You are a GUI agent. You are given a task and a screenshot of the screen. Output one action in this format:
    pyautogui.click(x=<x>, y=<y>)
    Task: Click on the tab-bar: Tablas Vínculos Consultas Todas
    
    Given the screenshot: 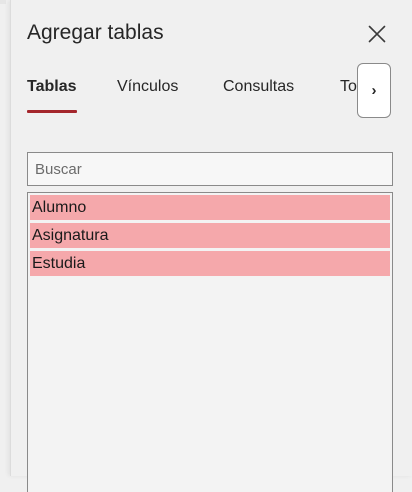 What is the action you would take?
    pyautogui.click(x=192, y=98)
    